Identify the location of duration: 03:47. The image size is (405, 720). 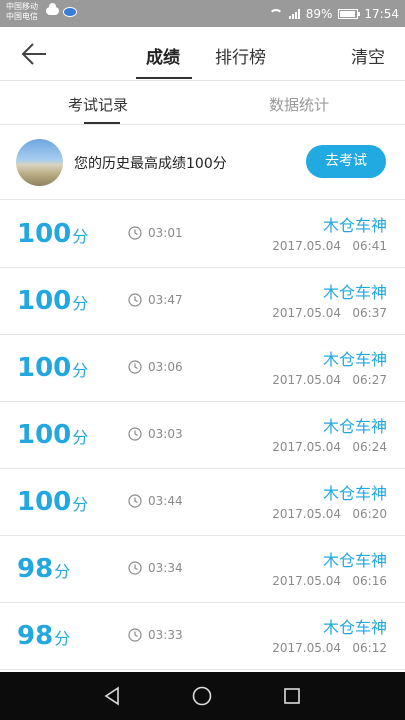
(155, 300).